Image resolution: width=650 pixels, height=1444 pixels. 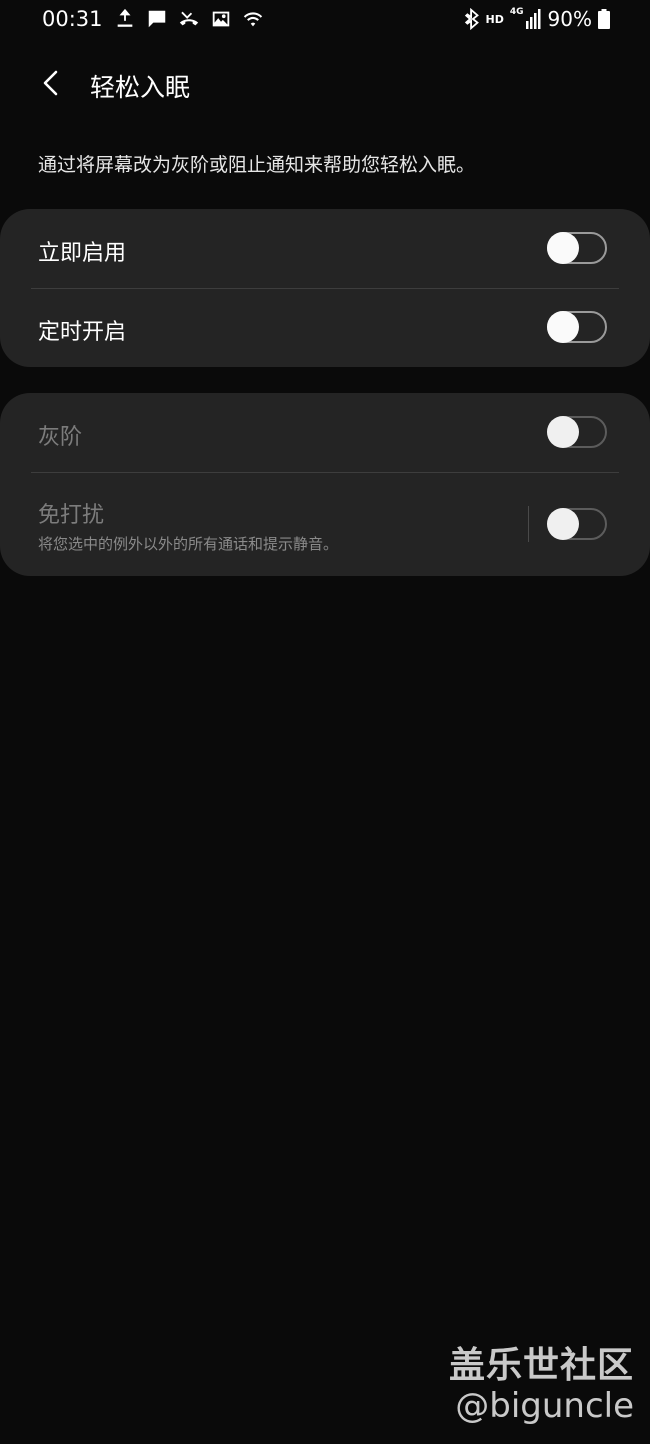 I want to click on back-button, so click(x=51, y=83).